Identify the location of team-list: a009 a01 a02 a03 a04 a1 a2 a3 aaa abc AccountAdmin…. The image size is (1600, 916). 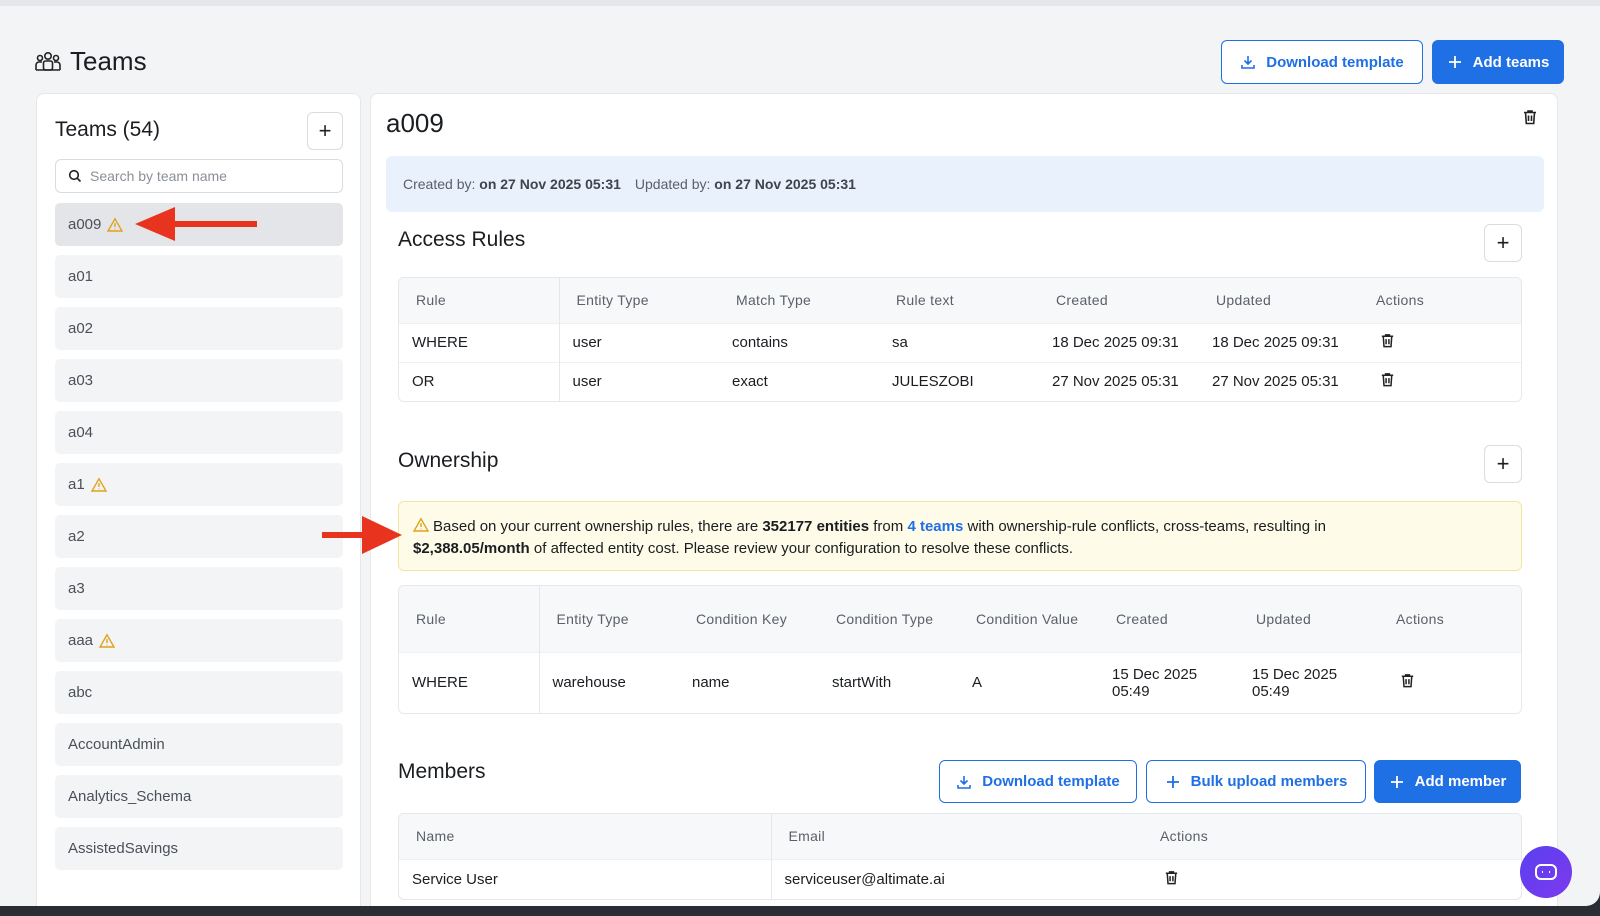
(199, 541).